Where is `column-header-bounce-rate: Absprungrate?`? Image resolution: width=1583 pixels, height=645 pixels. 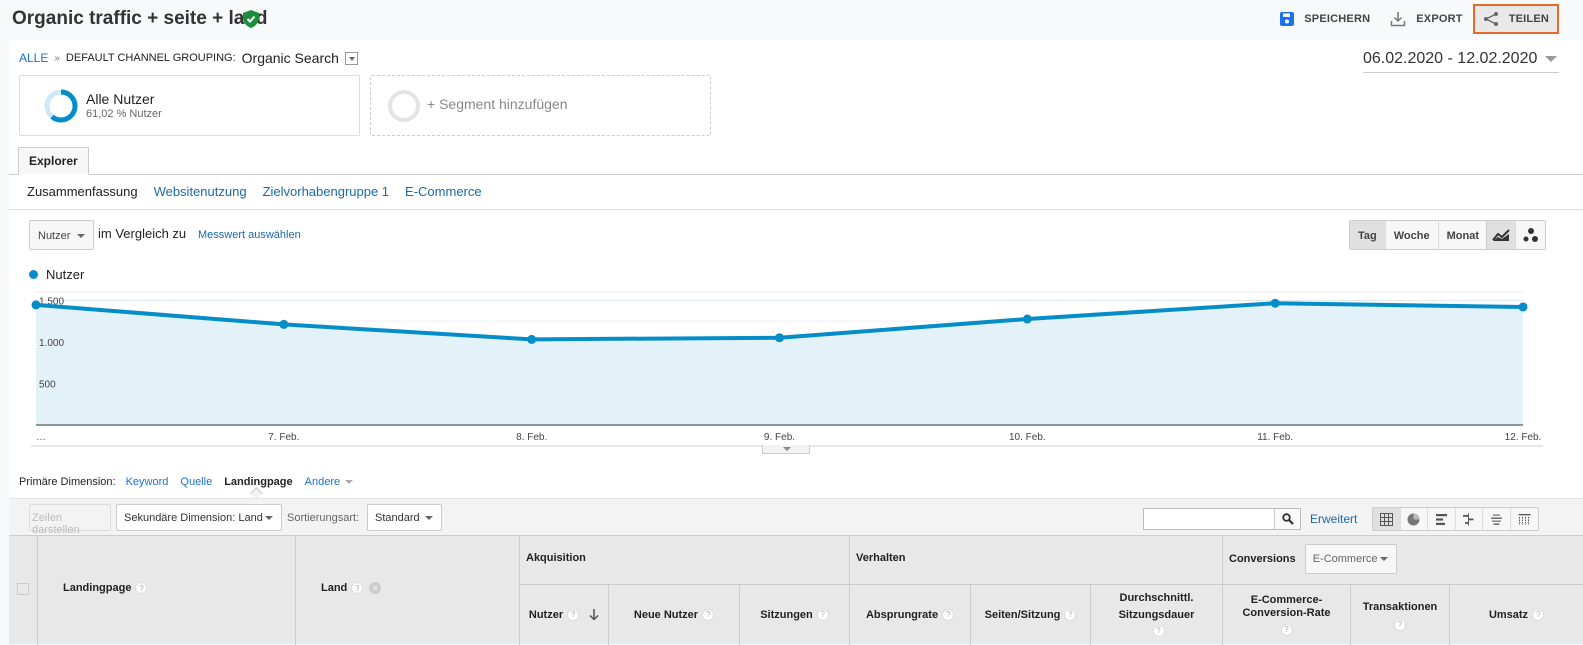 column-header-bounce-rate: Absprungrate? is located at coordinates (909, 614).